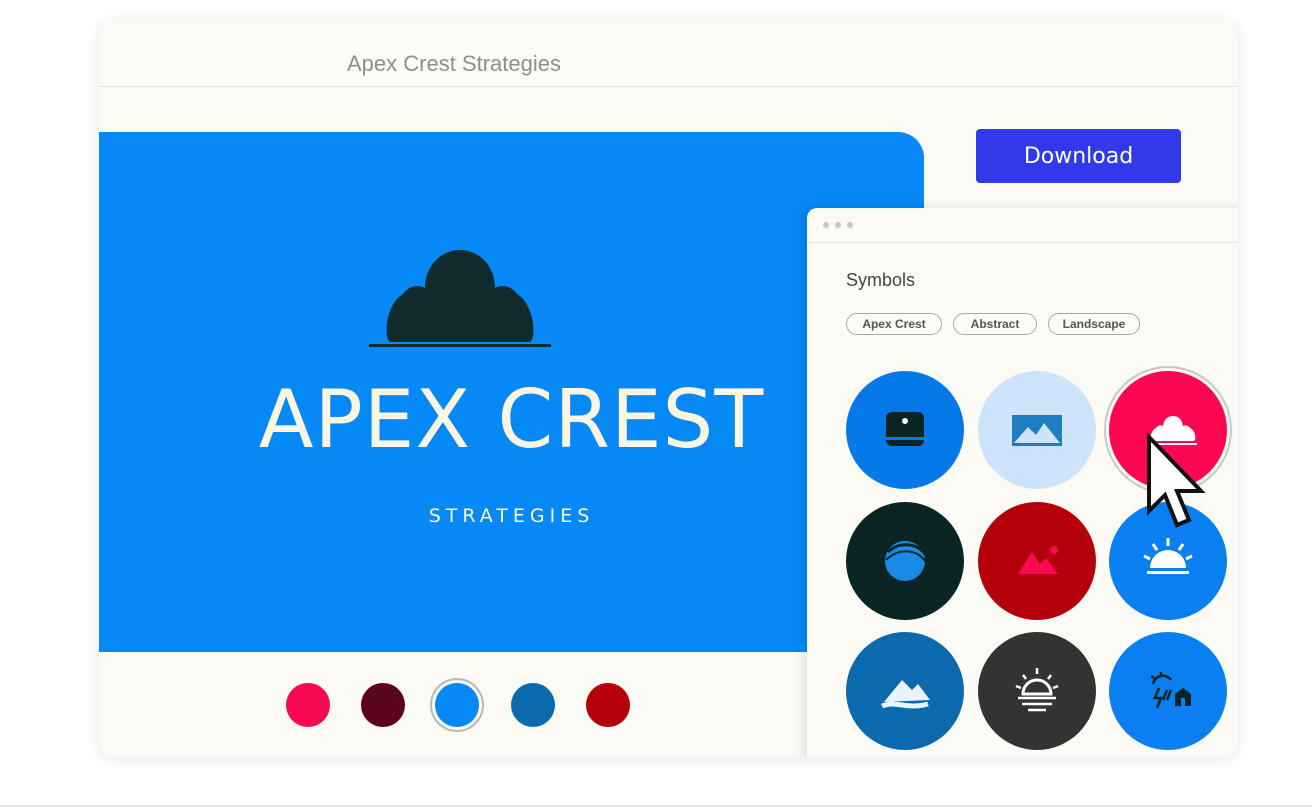  I want to click on sunset-horizon-icon, so click(1037, 690).